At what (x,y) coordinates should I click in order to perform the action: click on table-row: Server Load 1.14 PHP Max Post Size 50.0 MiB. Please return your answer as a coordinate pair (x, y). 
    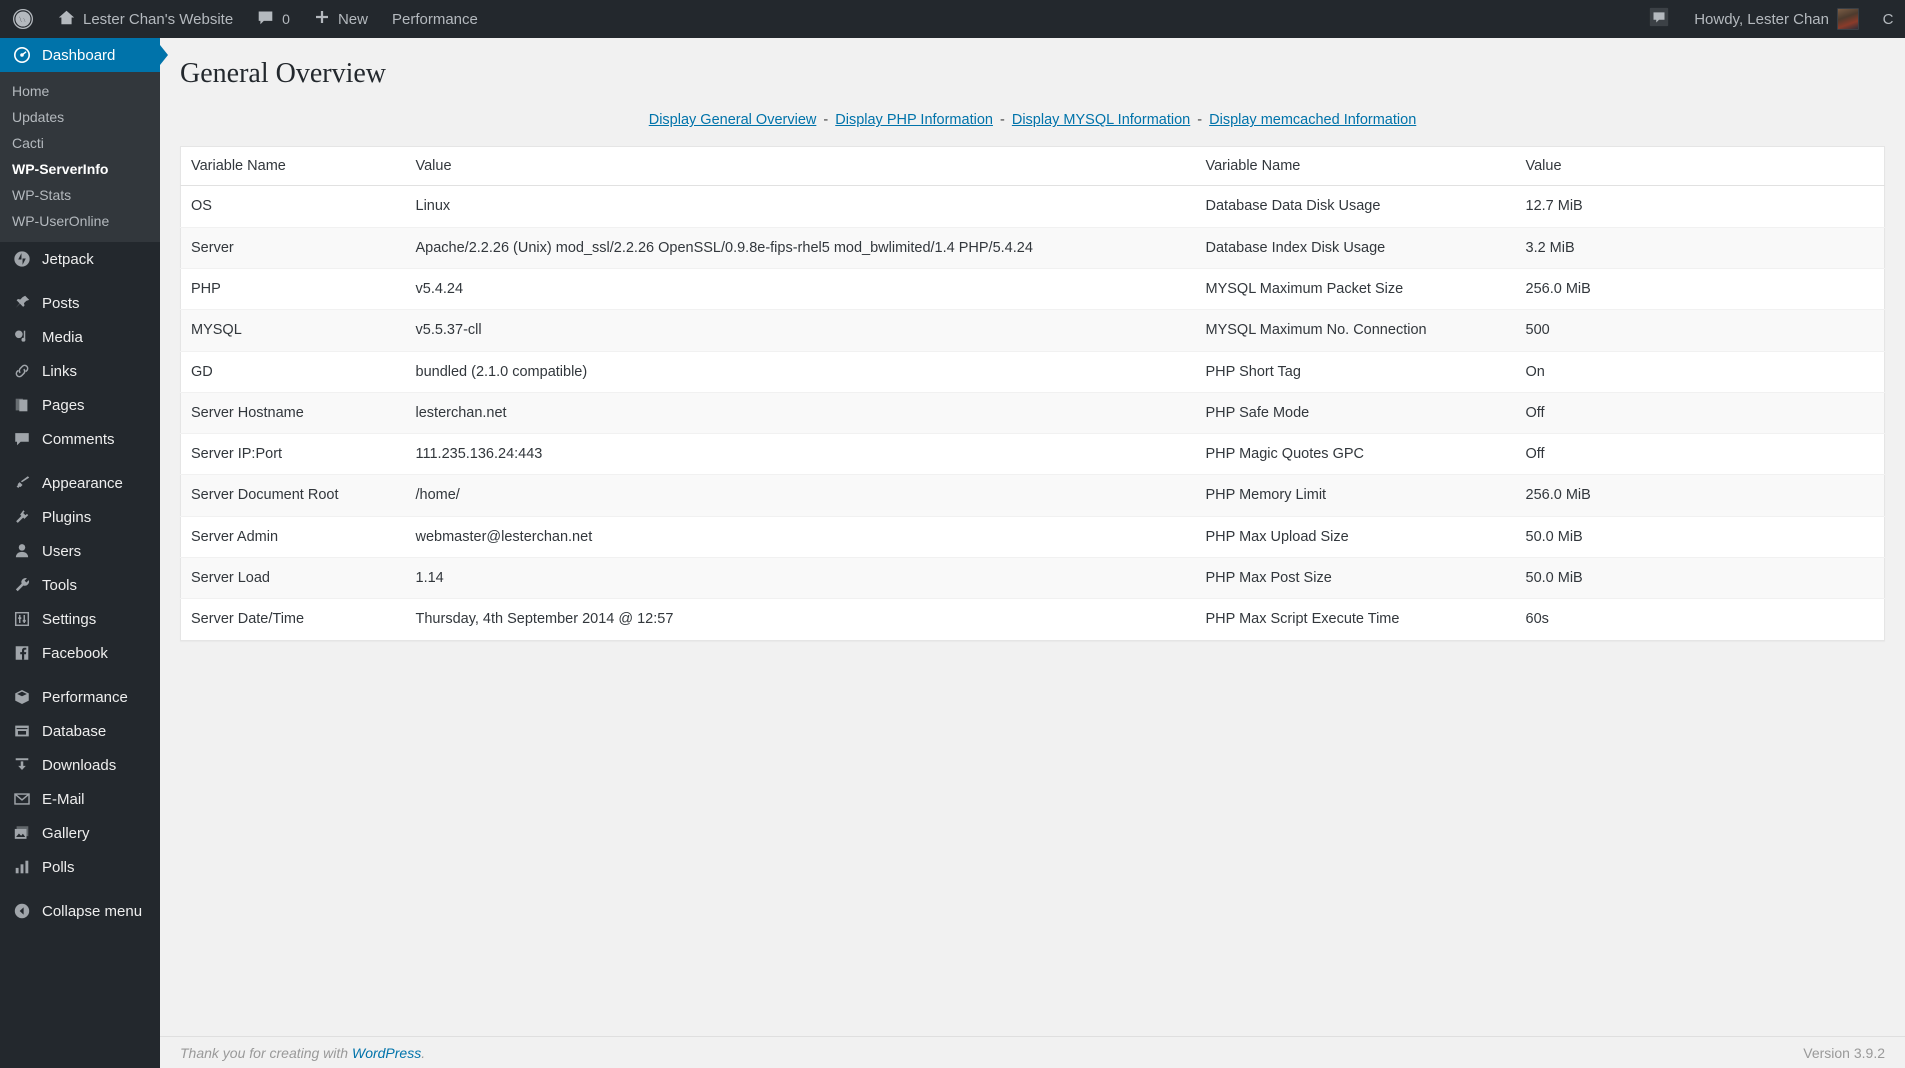
    Looking at the image, I should click on (1032, 578).